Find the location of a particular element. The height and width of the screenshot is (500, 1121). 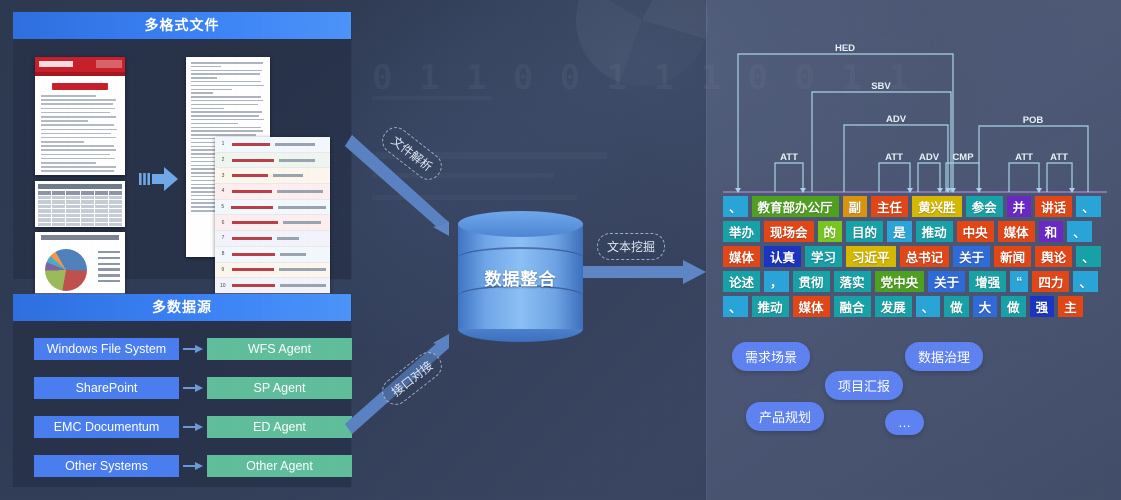

token-chip: 发展 is located at coordinates (893, 306).